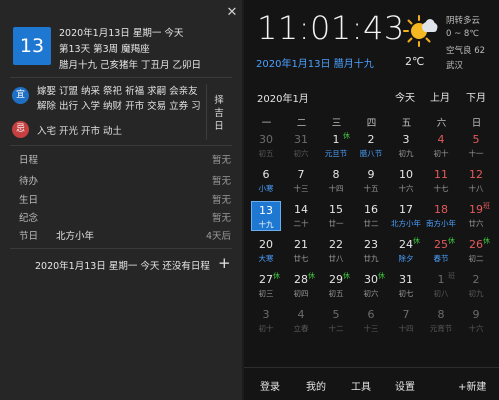 The width and height of the screenshot is (499, 400). Describe the element at coordinates (441, 188) in the screenshot. I see `lunar-date: 十七` at that location.